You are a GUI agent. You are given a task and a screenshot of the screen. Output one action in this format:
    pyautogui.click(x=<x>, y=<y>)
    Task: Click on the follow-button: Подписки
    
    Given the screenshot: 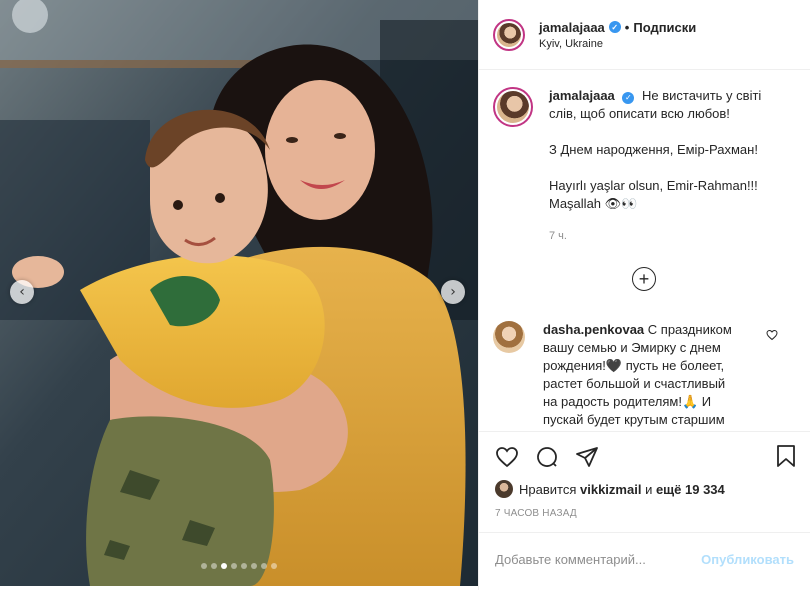 What is the action you would take?
    pyautogui.click(x=664, y=27)
    